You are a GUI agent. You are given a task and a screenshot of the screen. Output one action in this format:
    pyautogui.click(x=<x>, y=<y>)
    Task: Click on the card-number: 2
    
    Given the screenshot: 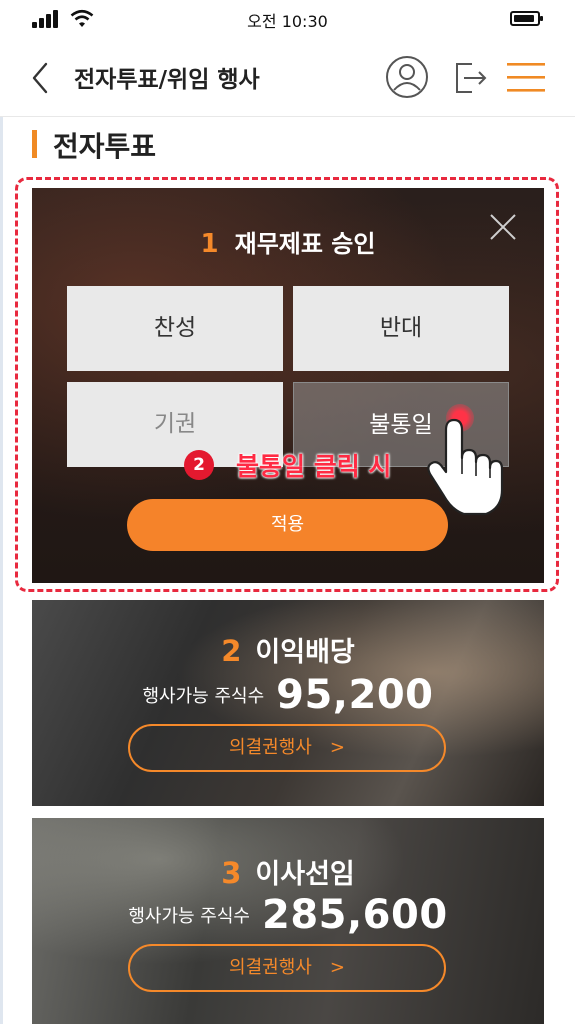 What is the action you would take?
    pyautogui.click(x=231, y=651)
    